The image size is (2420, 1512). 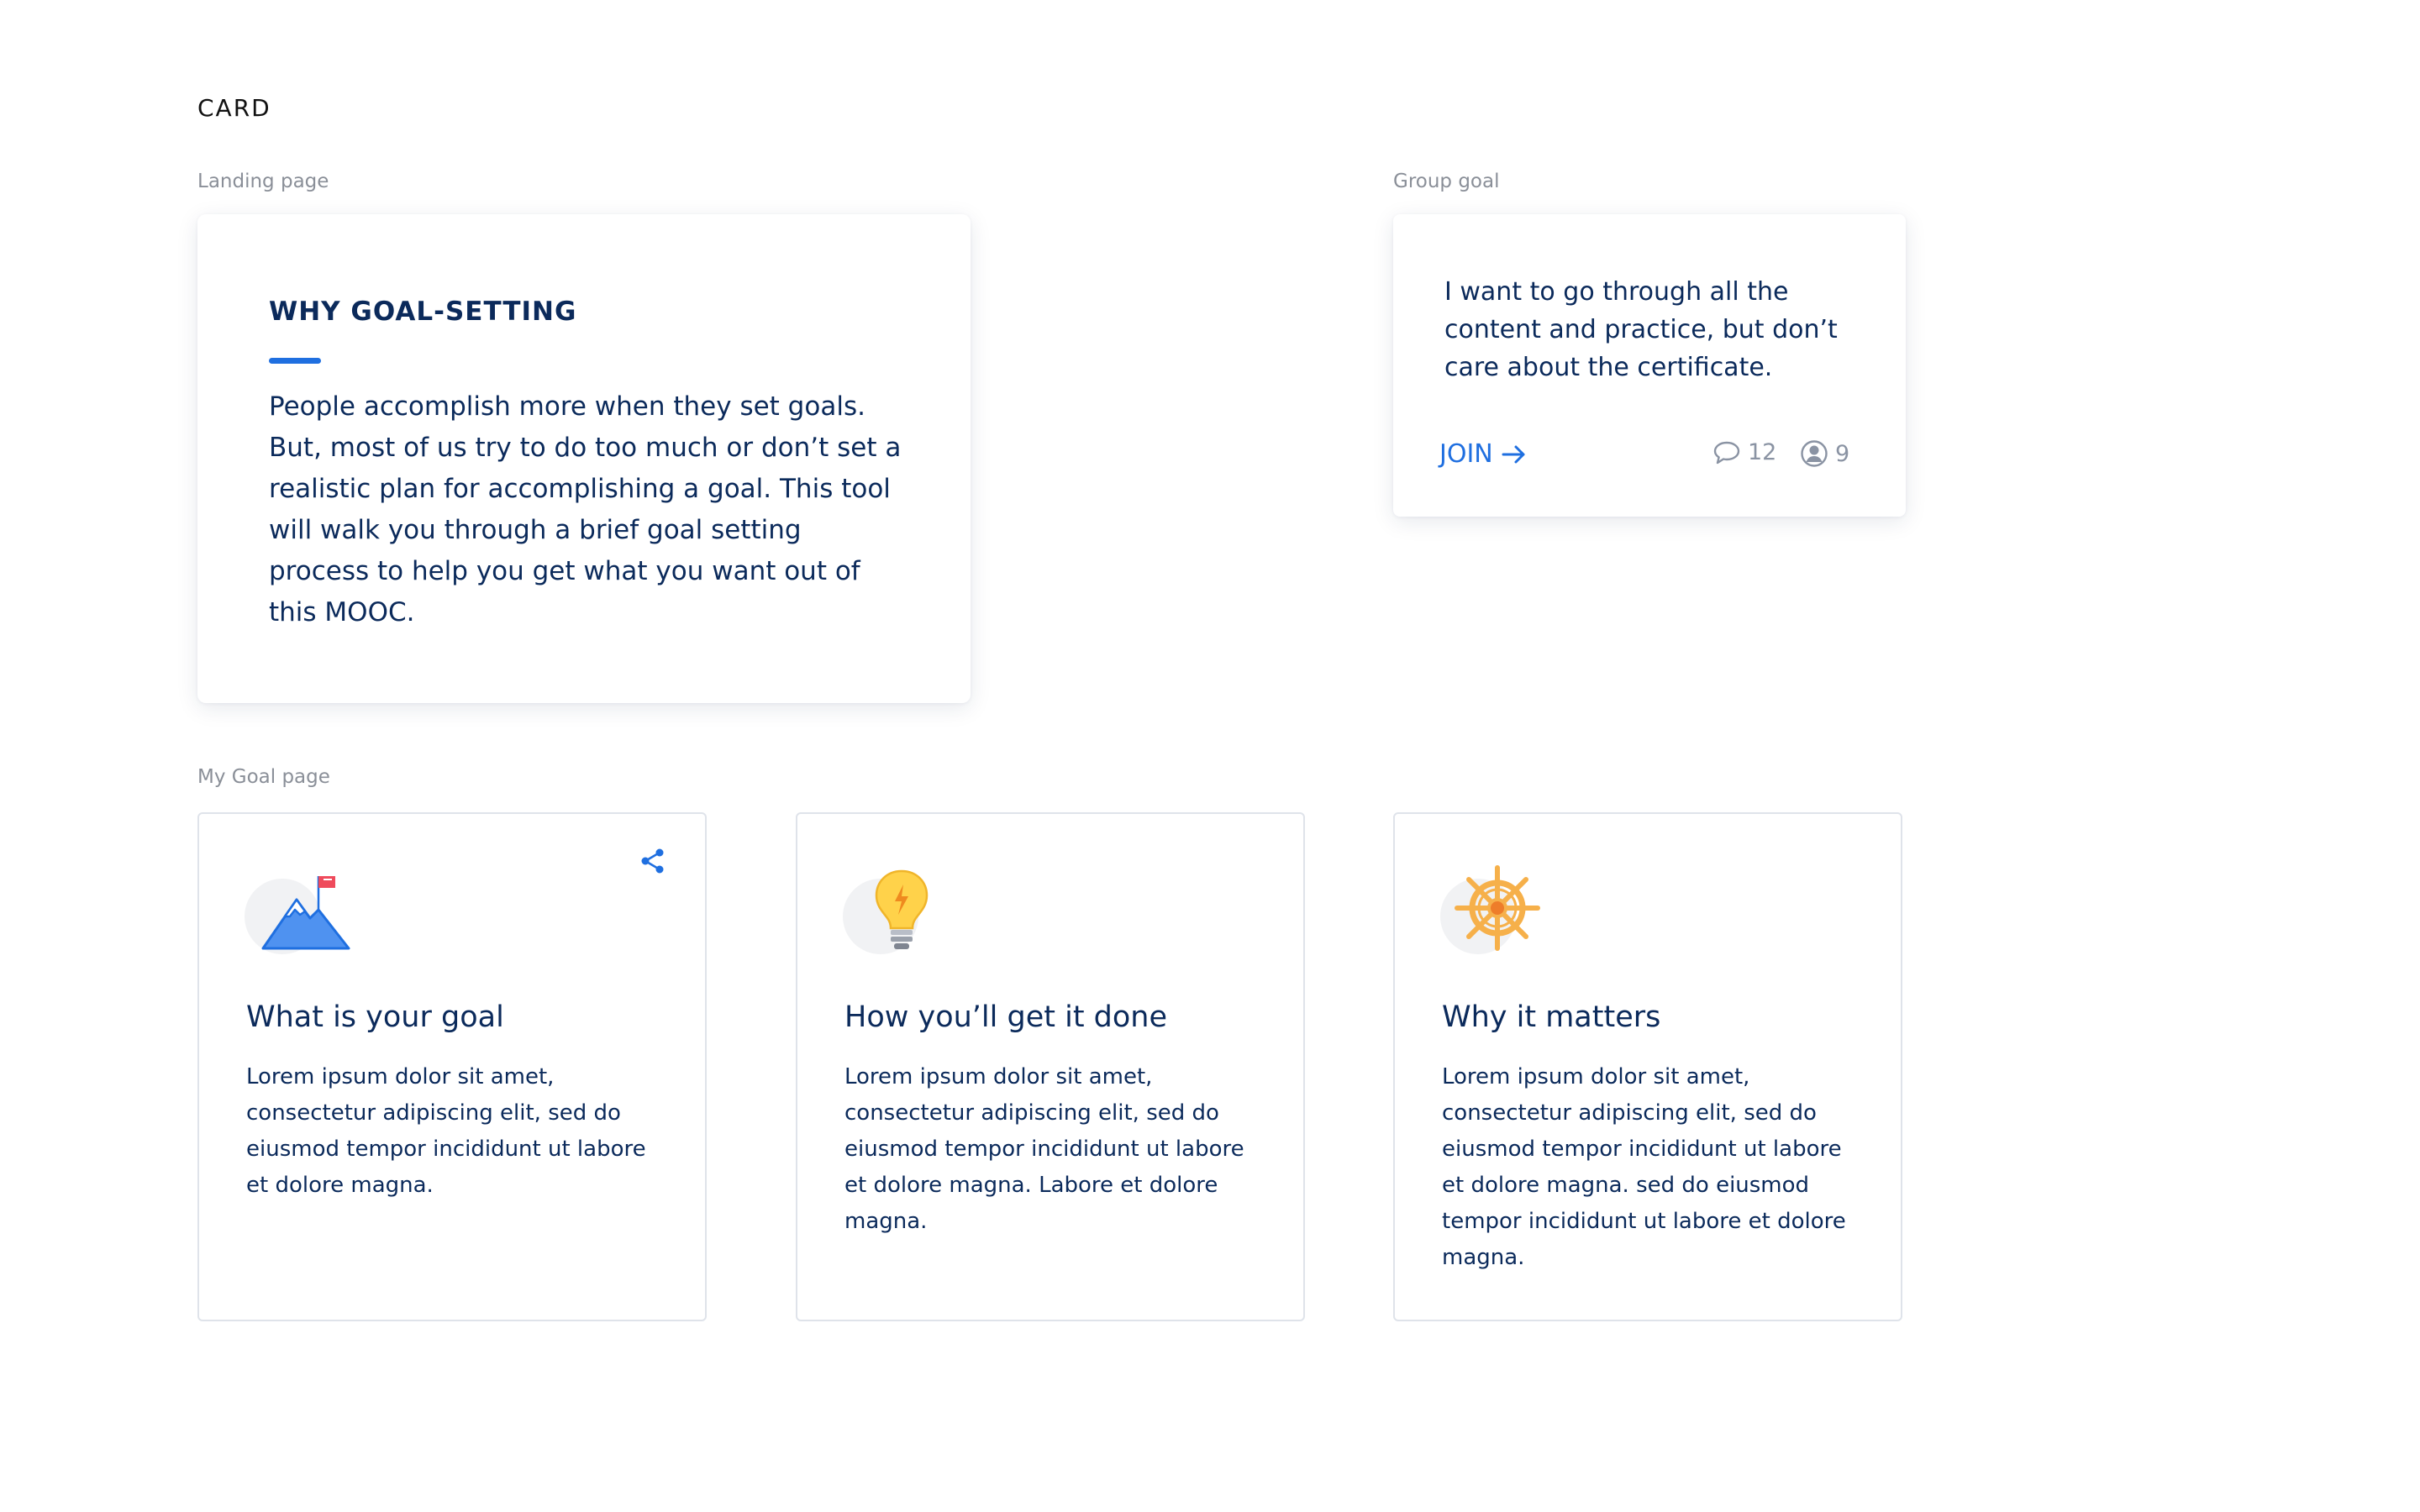 I want to click on user-avatar-icon, so click(x=1814, y=453).